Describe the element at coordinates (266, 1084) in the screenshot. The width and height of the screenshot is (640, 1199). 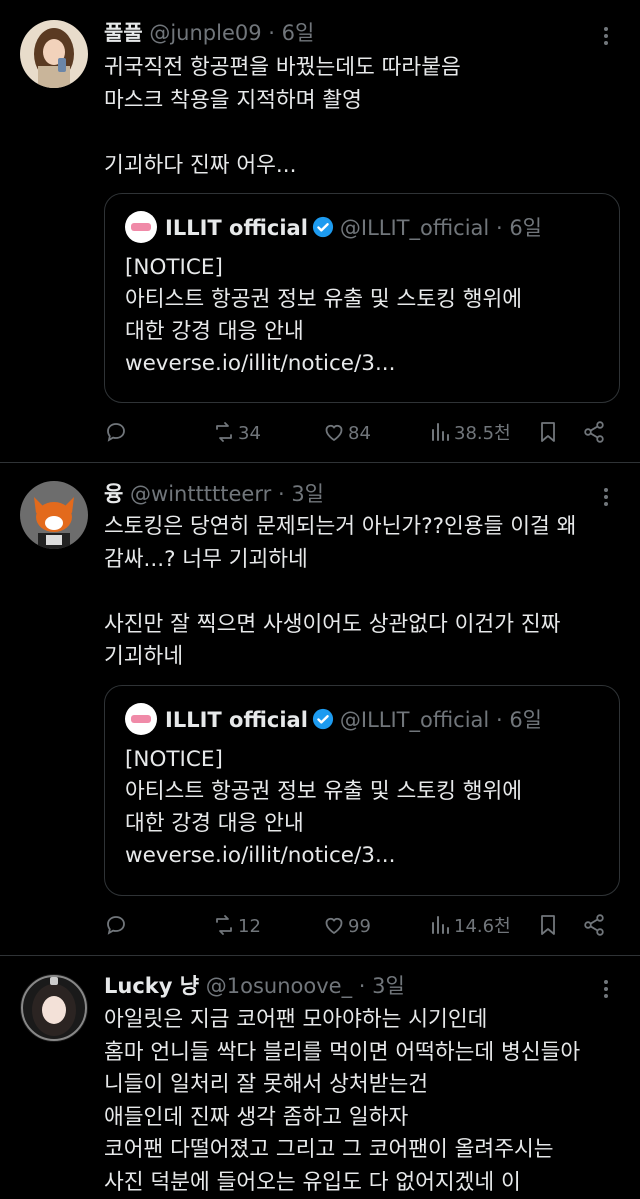
I see `tweet-line: 니들이 일처리 잘 못해서 상처받는건` at that location.